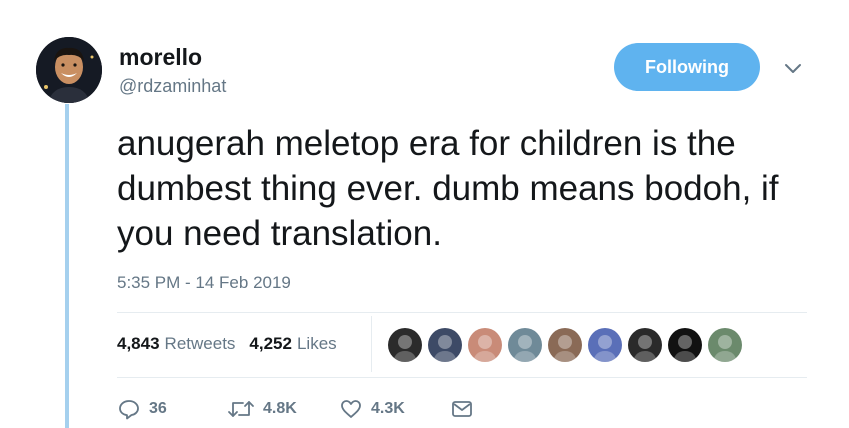 The width and height of the screenshot is (849, 428). I want to click on envelope-icon, so click(462, 409).